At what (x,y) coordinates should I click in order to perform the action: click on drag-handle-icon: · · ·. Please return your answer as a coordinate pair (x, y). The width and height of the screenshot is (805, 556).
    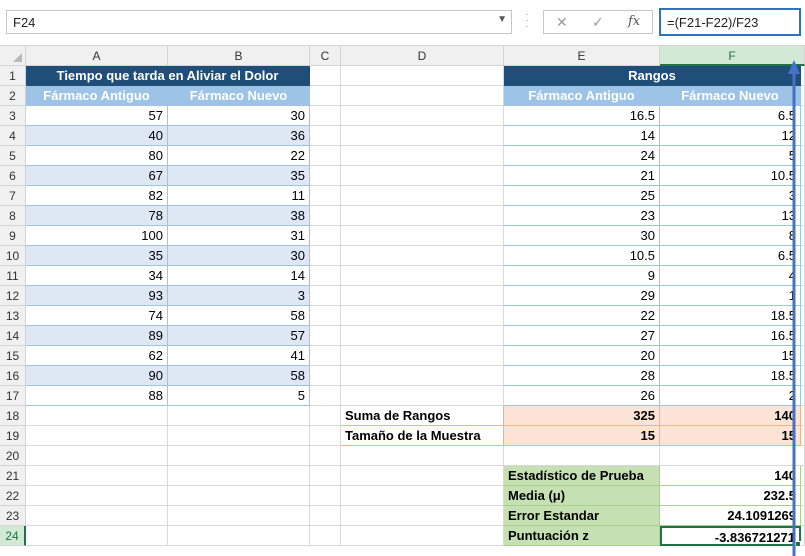
    Looking at the image, I should click on (527, 21).